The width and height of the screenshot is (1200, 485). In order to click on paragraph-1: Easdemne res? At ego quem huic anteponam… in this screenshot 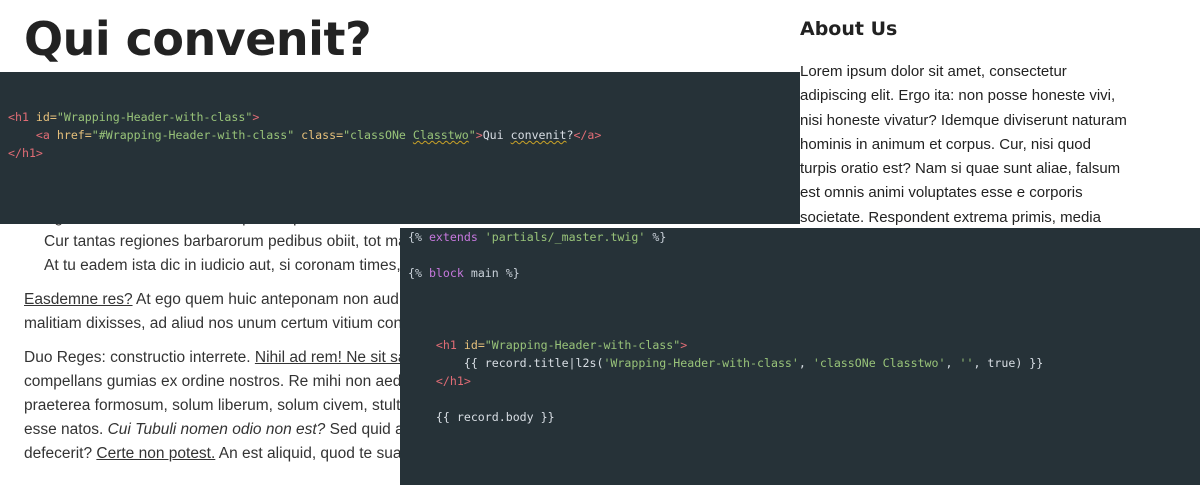, I will do `click(244, 312)`.